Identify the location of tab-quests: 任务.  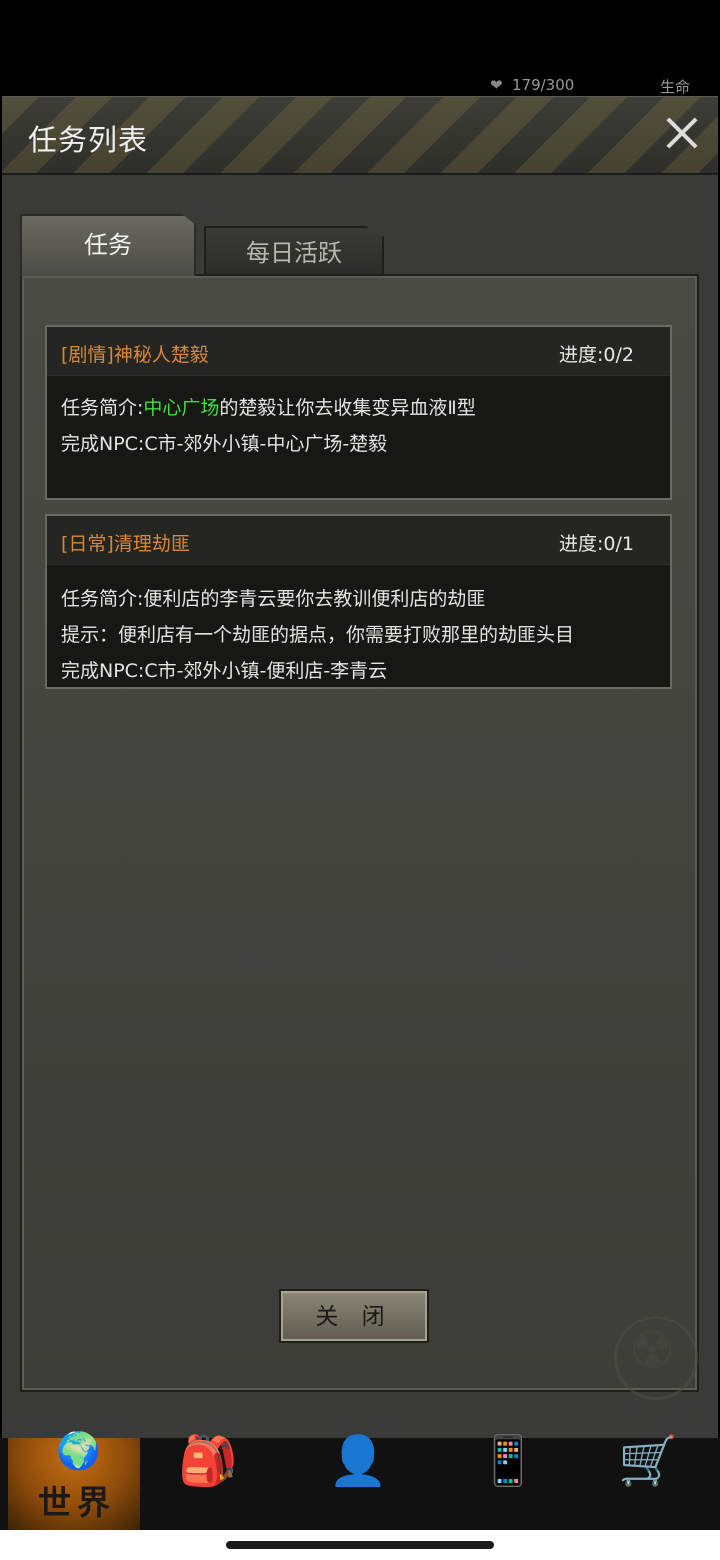
(108, 245).